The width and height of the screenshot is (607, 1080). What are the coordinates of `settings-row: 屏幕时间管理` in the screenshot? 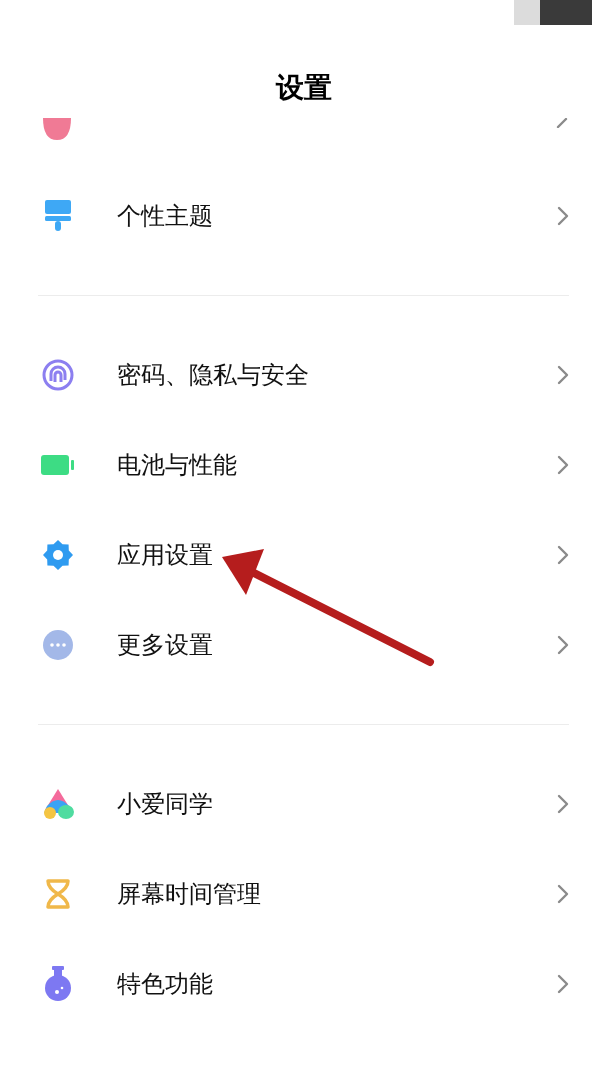 It's located at (303, 894).